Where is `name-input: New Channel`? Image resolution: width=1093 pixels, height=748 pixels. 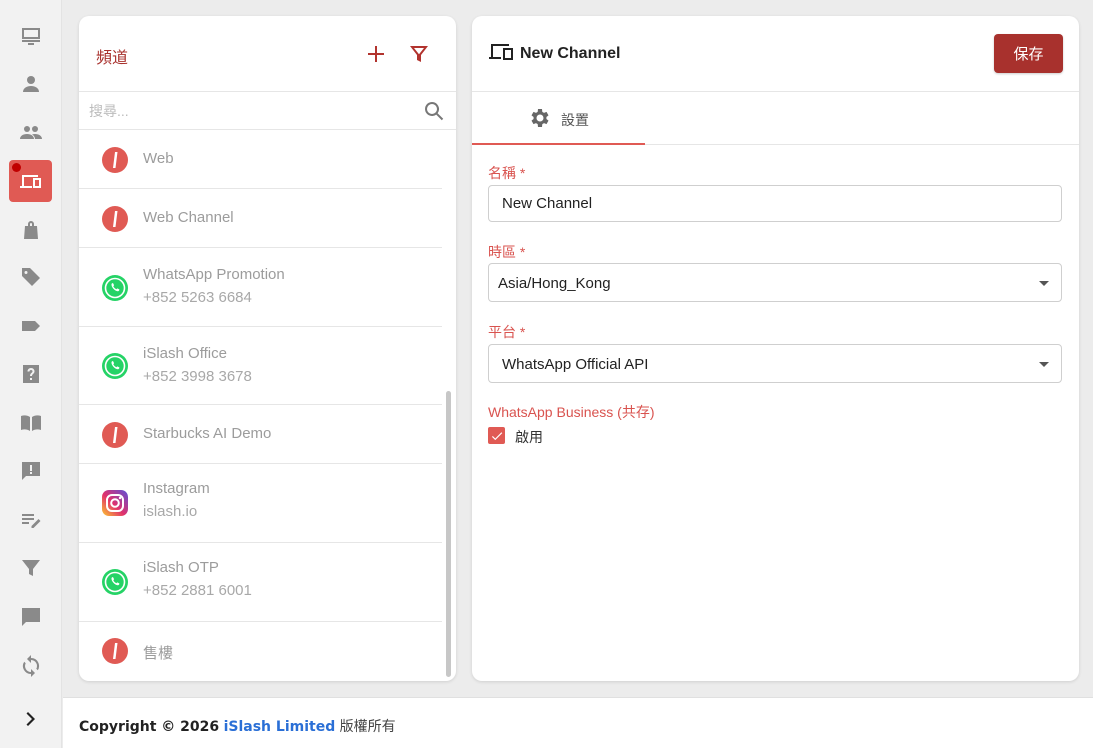
name-input: New Channel is located at coordinates (775, 203).